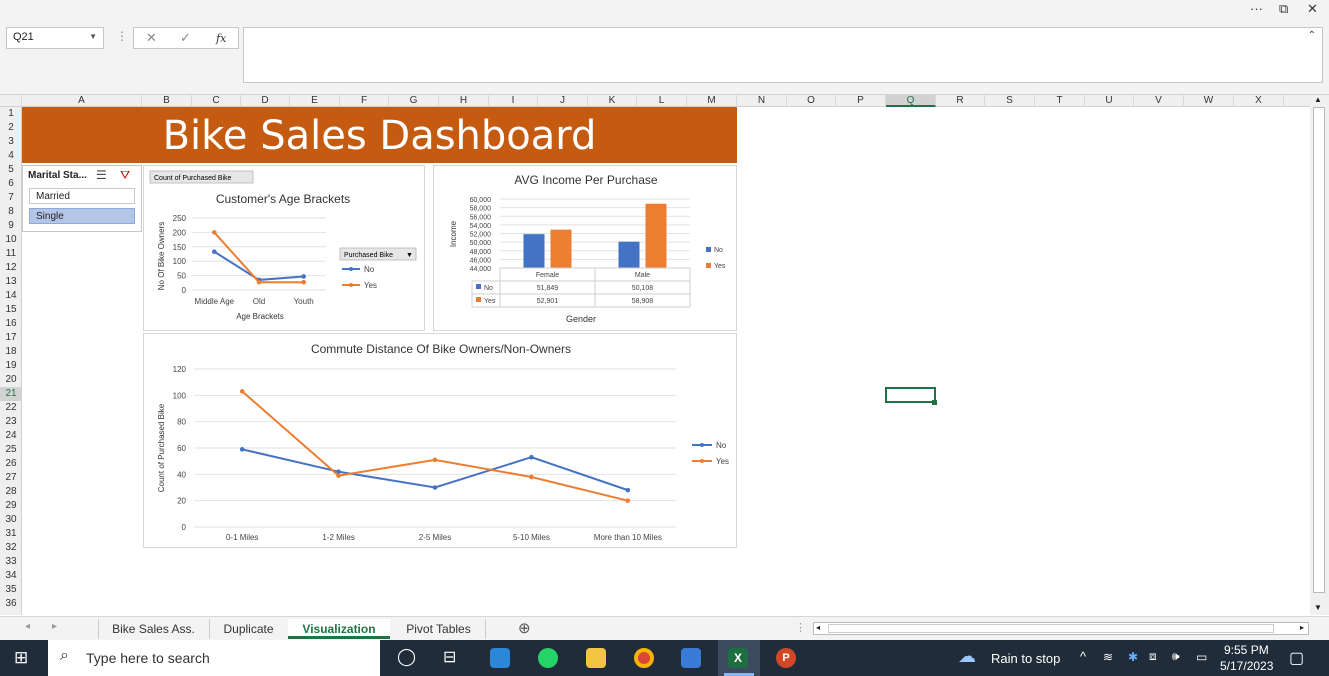 The height and width of the screenshot is (676, 1329). I want to click on file-explorer-icon, so click(596, 658).